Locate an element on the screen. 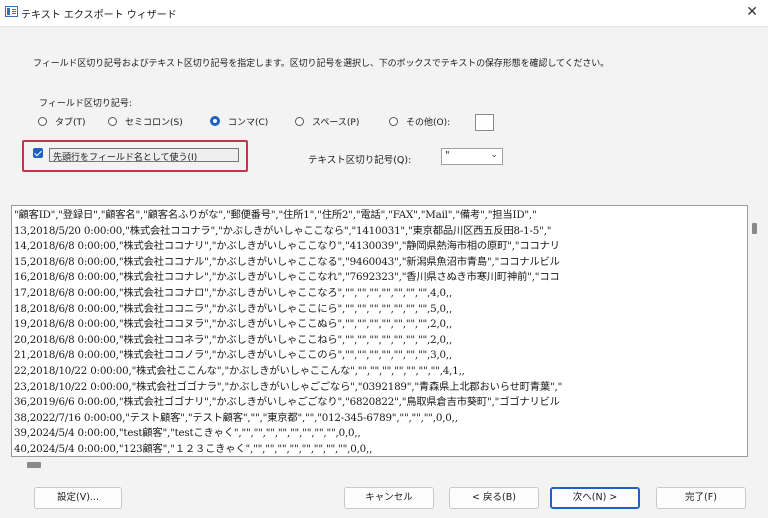  window-title: テキスト エクスポート ウィザード is located at coordinates (99, 15).